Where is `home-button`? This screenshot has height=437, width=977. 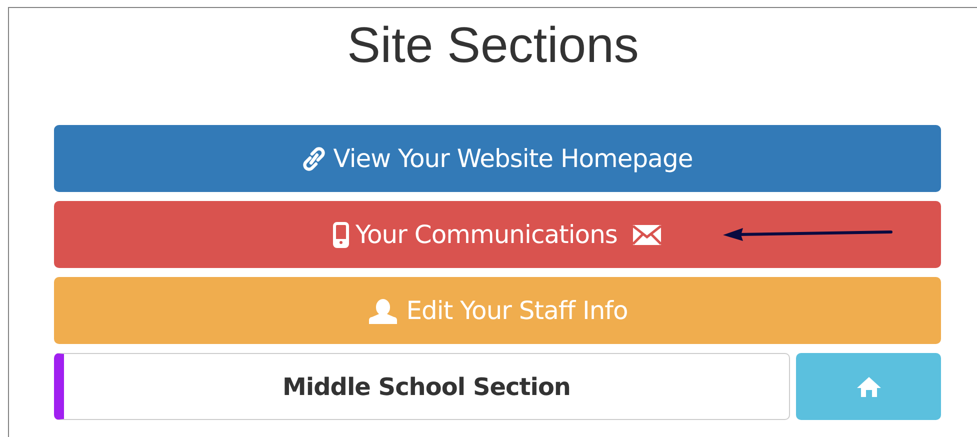 home-button is located at coordinates (868, 386).